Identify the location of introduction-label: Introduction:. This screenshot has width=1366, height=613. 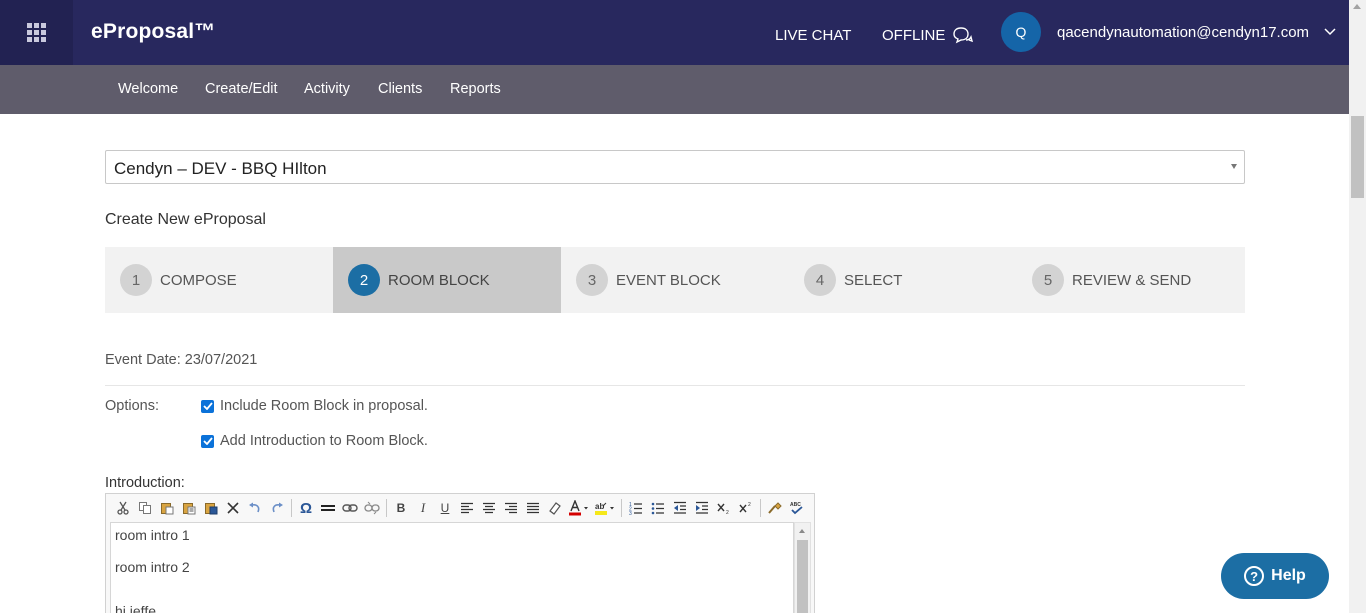
(145, 483).